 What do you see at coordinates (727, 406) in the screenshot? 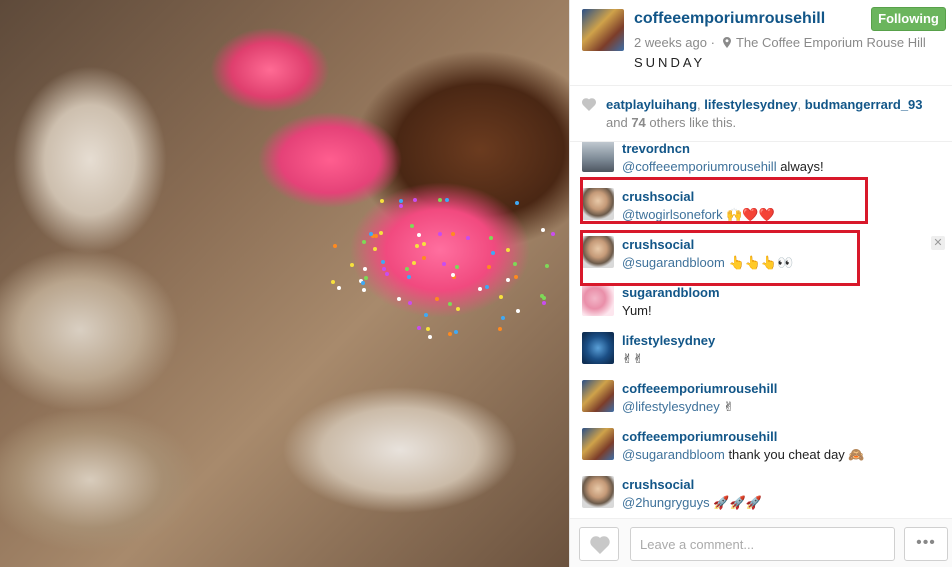
I see `comment-body: ✌` at bounding box center [727, 406].